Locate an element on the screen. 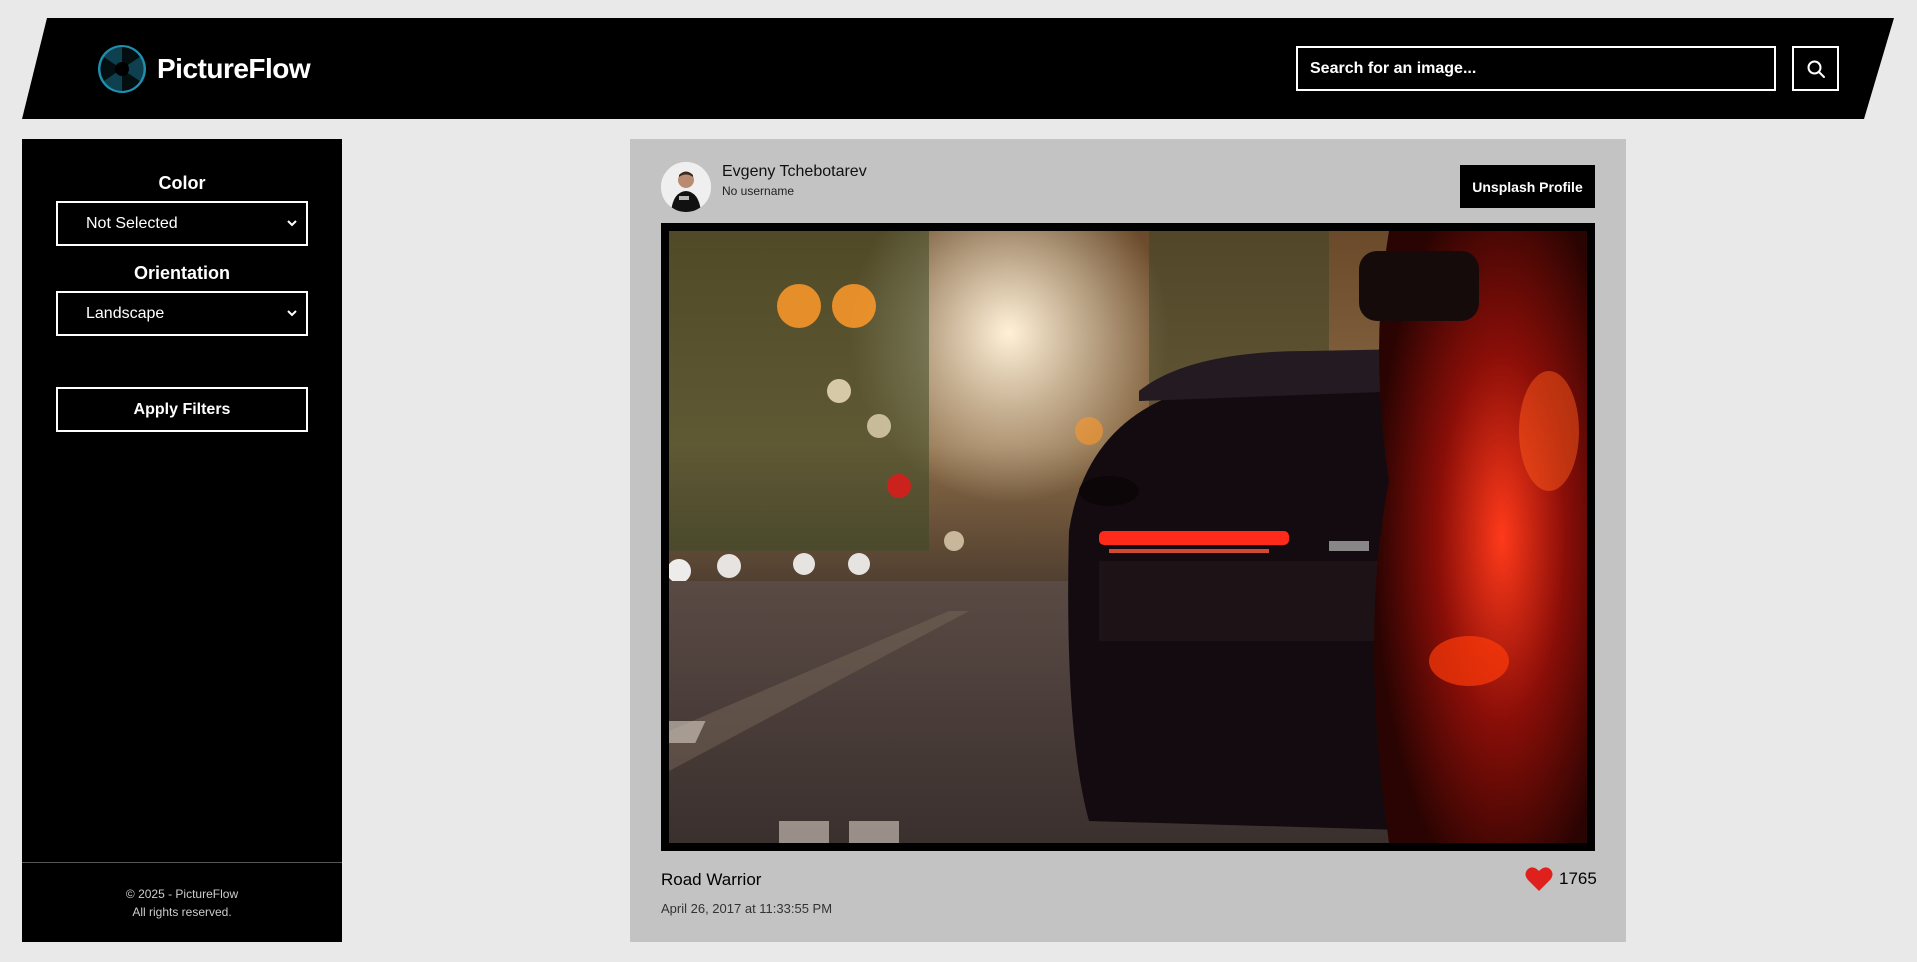  search-button is located at coordinates (1815, 68).